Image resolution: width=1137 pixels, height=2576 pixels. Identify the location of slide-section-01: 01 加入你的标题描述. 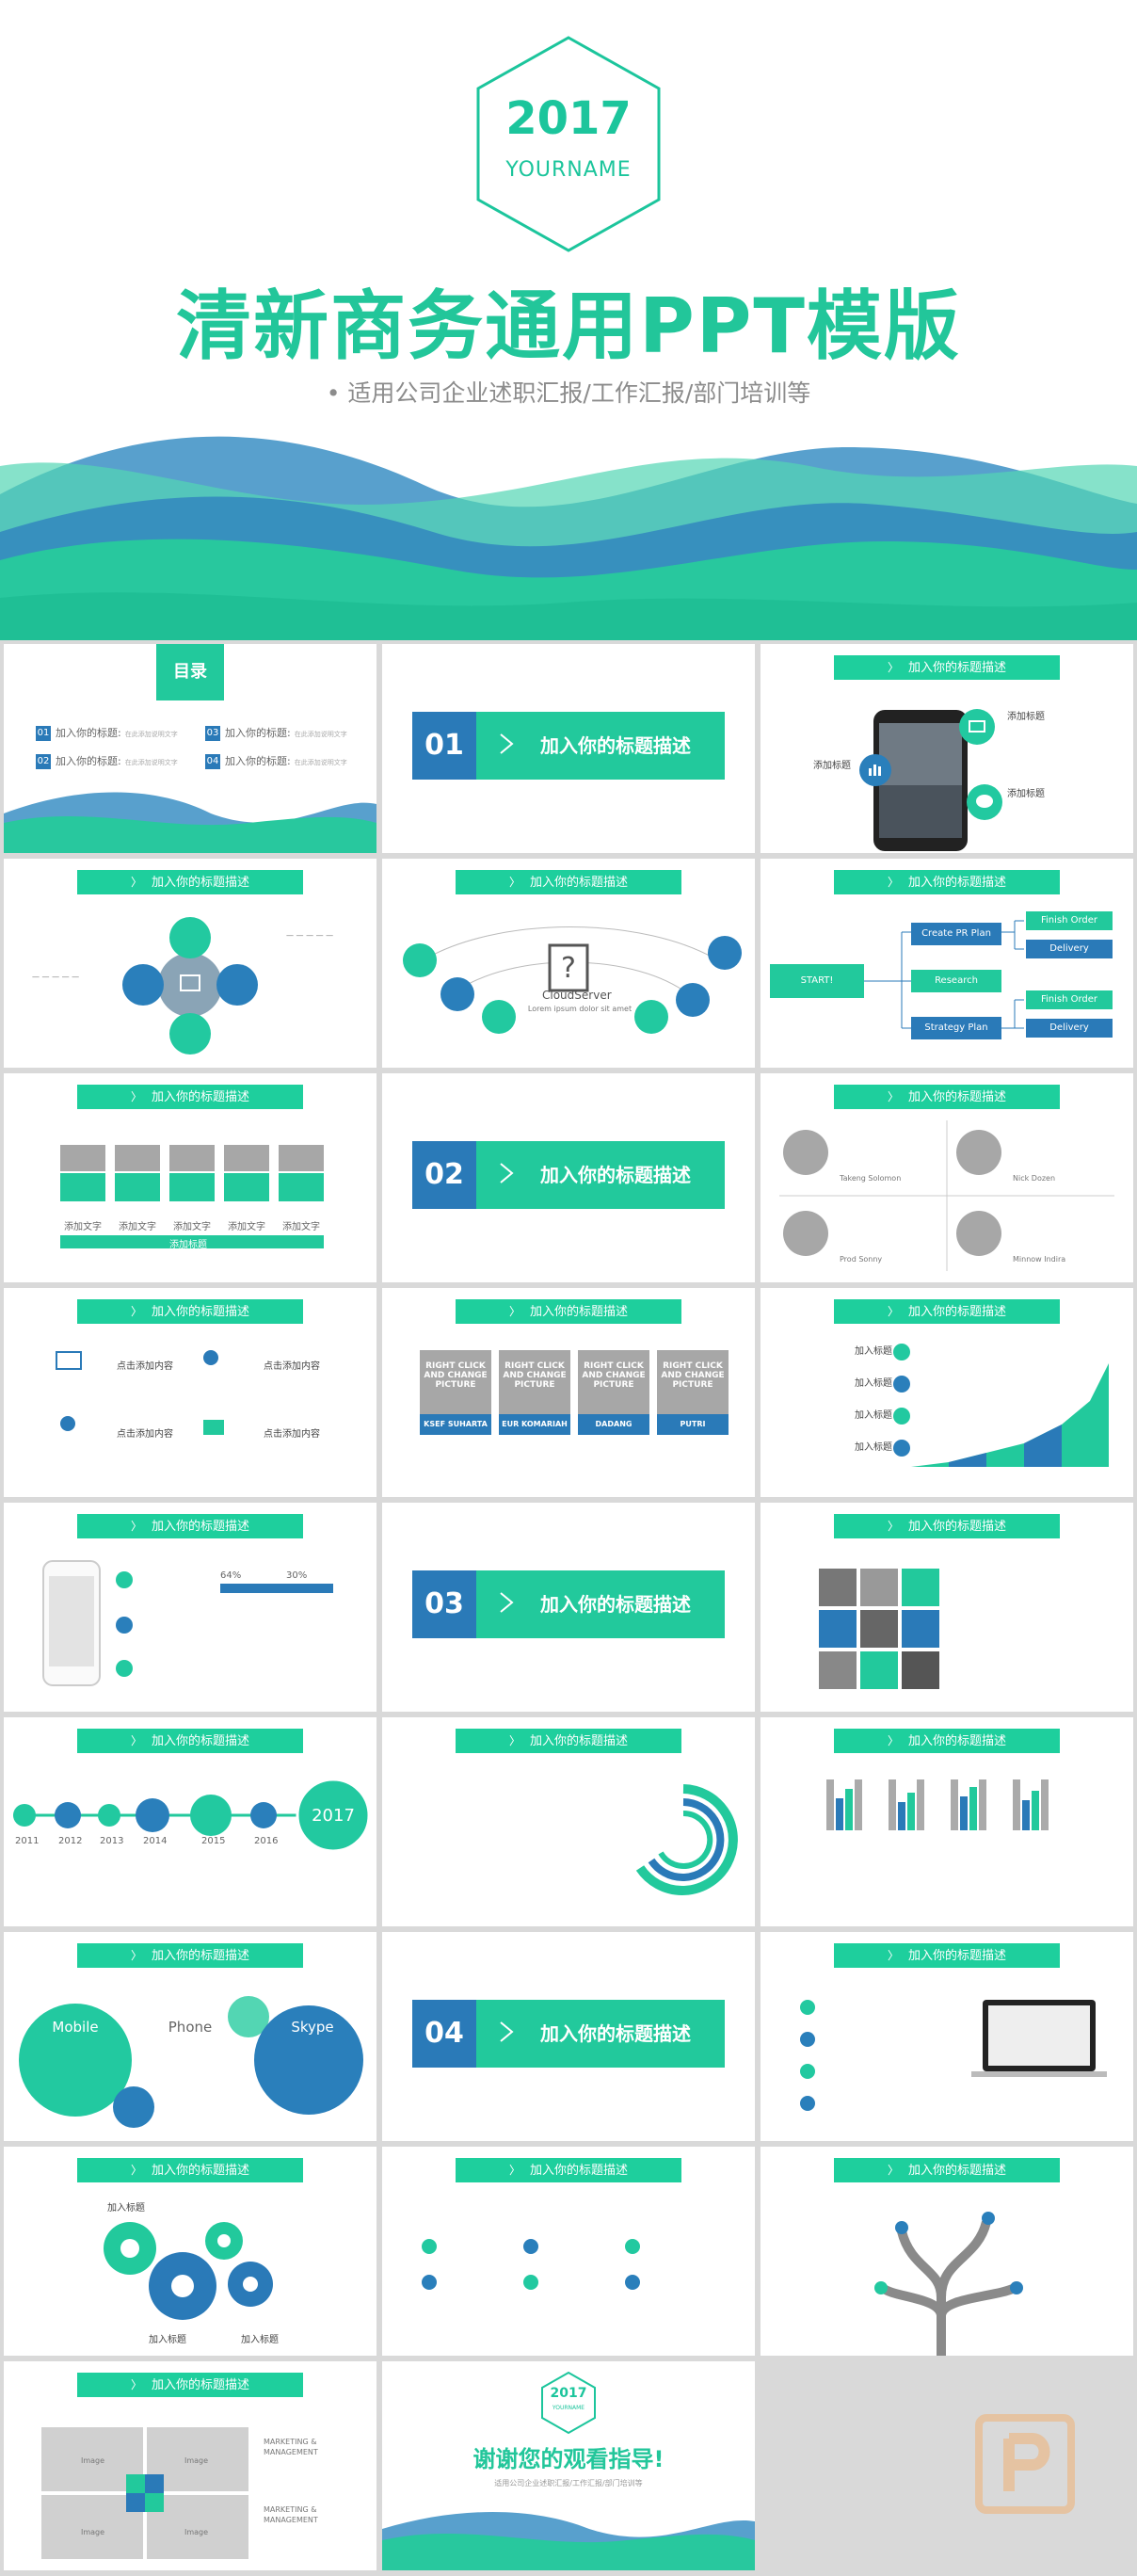
(569, 748).